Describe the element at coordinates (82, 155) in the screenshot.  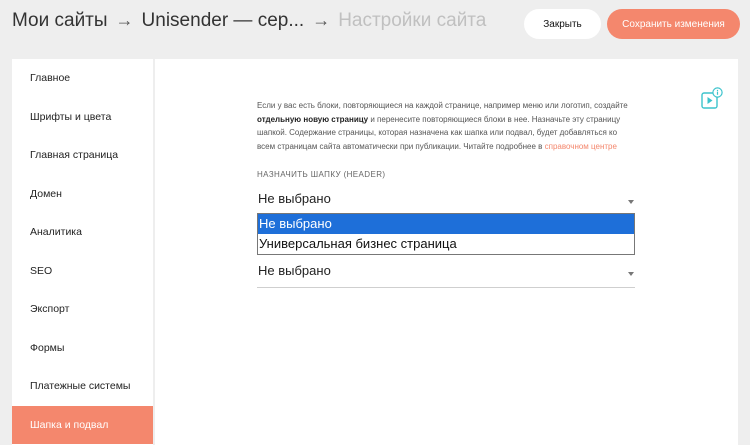
I see `sidebar-item-home-page: Главная страница` at that location.